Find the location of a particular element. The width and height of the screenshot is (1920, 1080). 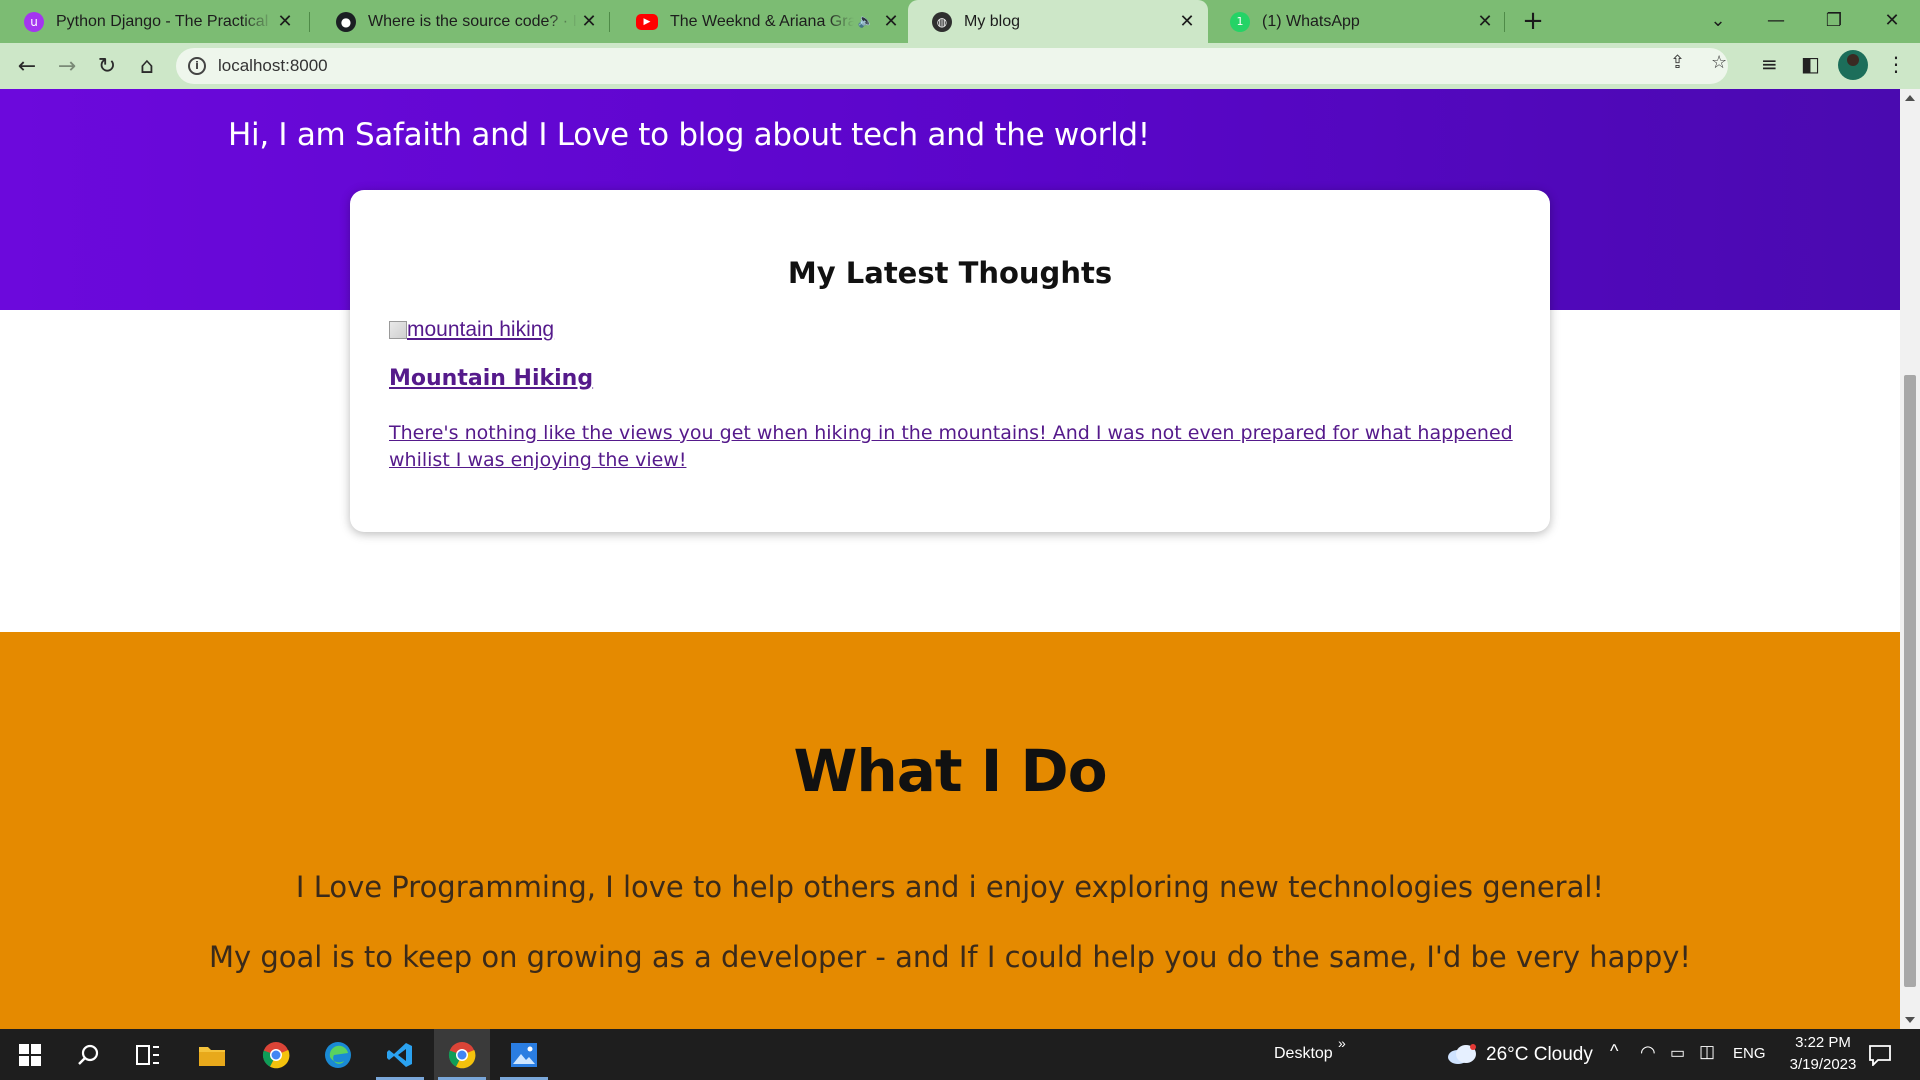

task-view-icon is located at coordinates (147, 1054).